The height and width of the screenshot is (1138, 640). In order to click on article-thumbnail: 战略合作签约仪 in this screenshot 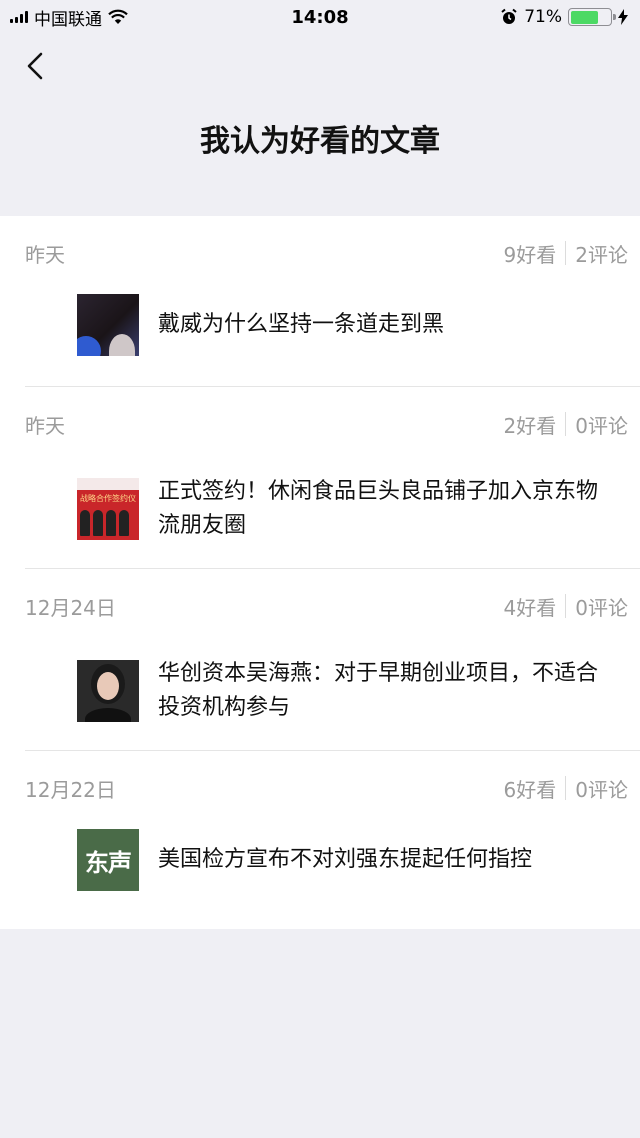, I will do `click(108, 509)`.